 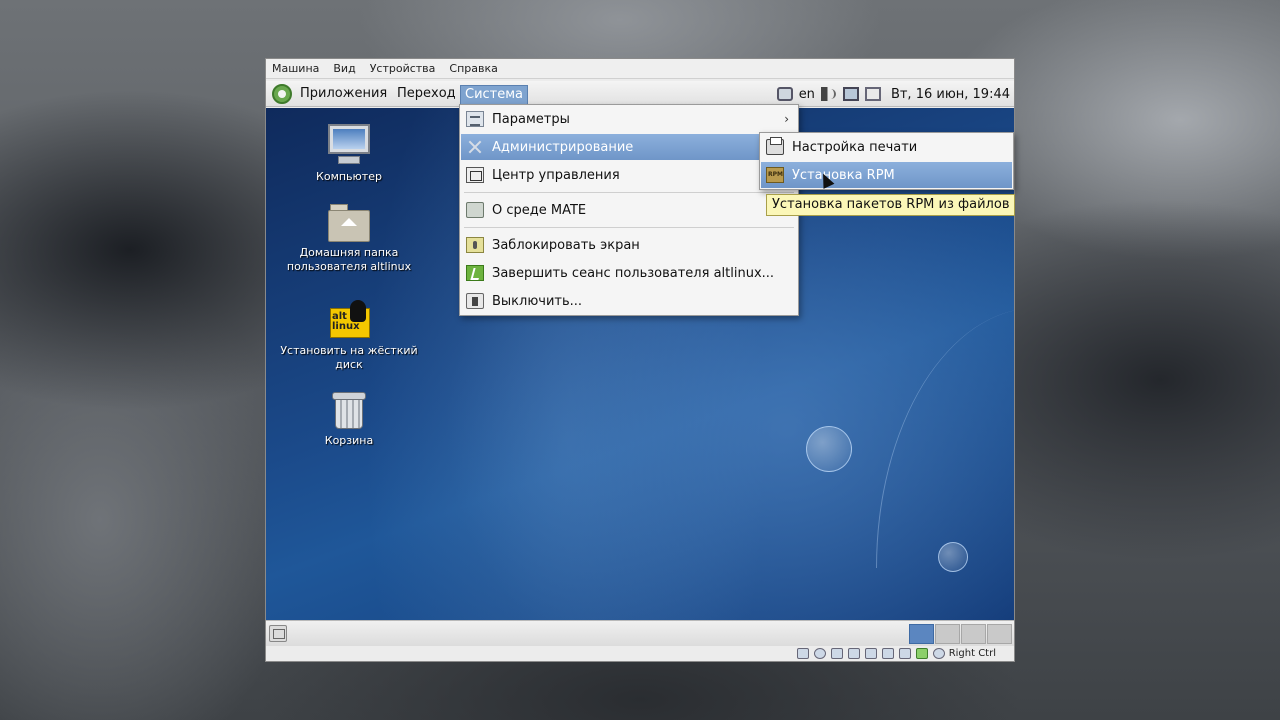 What do you see at coordinates (938, 653) in the screenshot?
I see `host-key-icon` at bounding box center [938, 653].